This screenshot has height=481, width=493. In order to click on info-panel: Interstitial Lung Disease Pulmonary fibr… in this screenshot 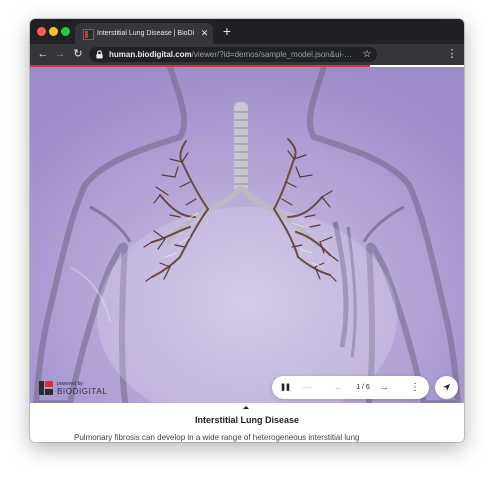, I will do `click(247, 422)`.